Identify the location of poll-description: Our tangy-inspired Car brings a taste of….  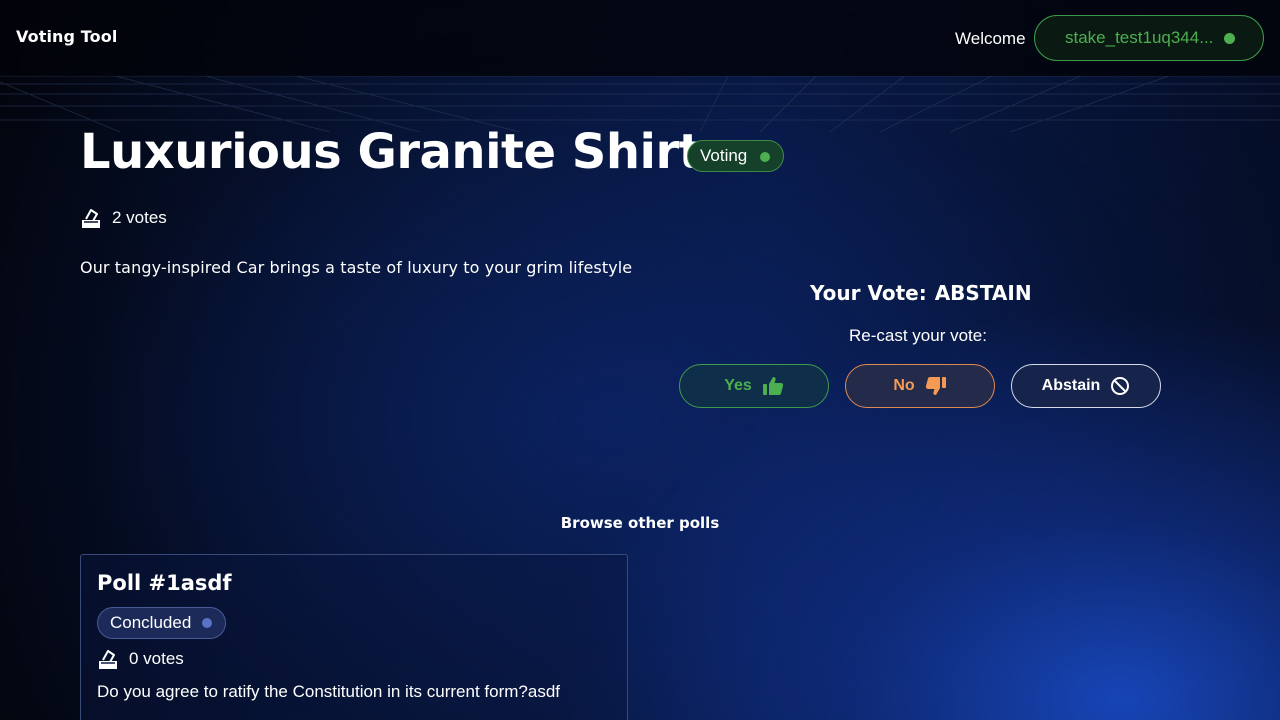
(356, 267).